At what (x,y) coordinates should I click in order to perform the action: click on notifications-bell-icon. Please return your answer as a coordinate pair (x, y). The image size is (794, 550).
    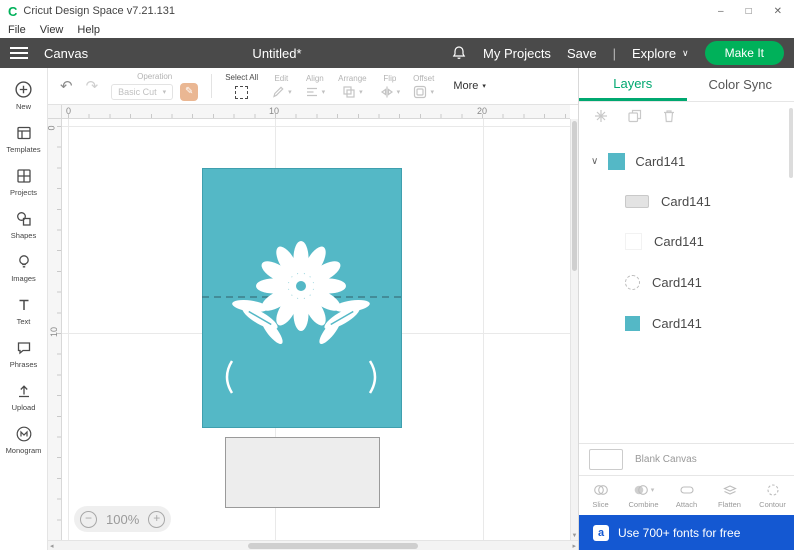
    Looking at the image, I should click on (459, 53).